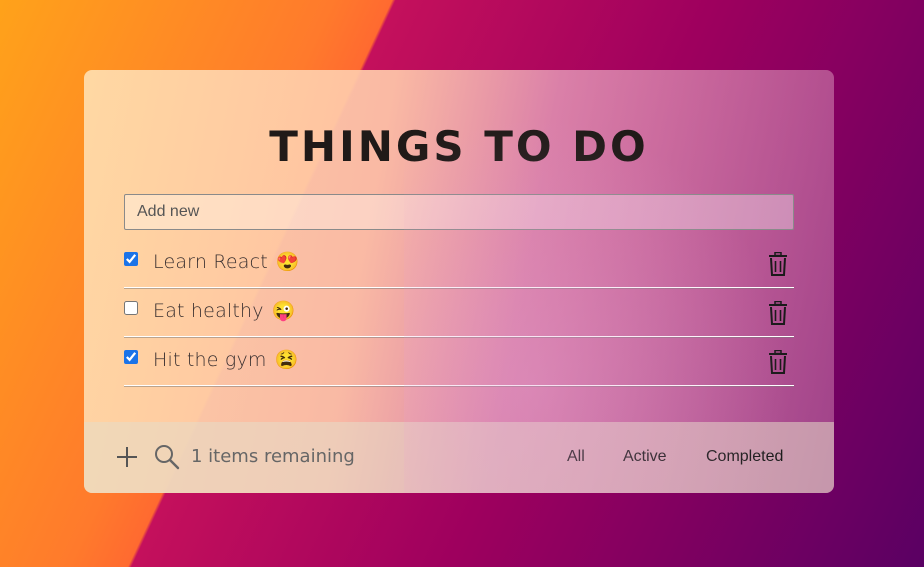 The image size is (924, 567). What do you see at coordinates (286, 360) in the screenshot?
I see `tired-face-emoji-icon: 😫` at bounding box center [286, 360].